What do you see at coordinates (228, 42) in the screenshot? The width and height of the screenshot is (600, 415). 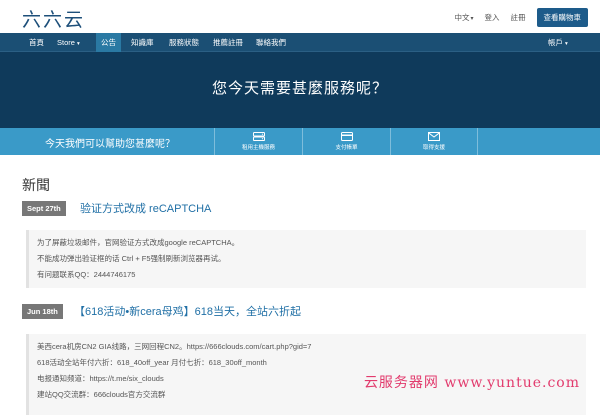 I see `nav-item-affiliates: 推薦註冊` at bounding box center [228, 42].